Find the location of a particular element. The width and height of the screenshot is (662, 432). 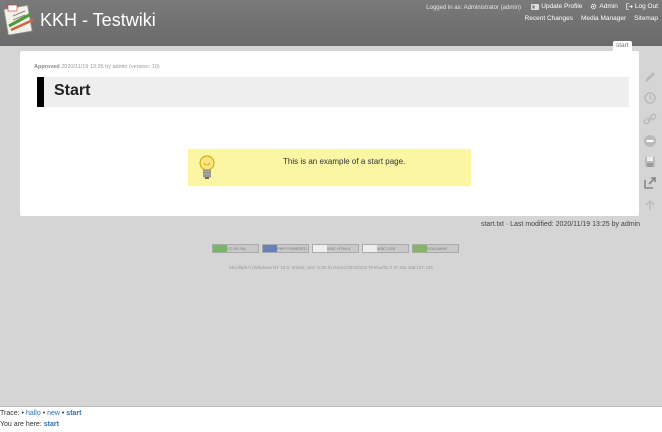

page-heading: Start is located at coordinates (72, 90).